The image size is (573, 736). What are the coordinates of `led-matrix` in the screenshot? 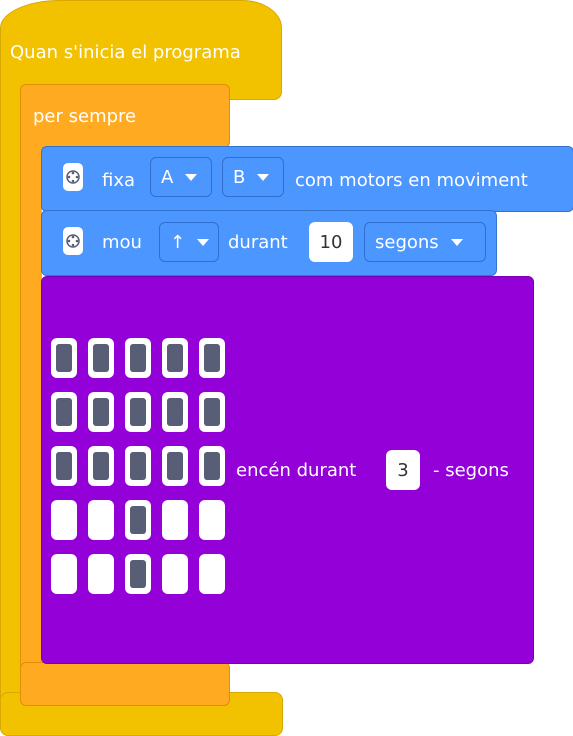 It's located at (141, 473).